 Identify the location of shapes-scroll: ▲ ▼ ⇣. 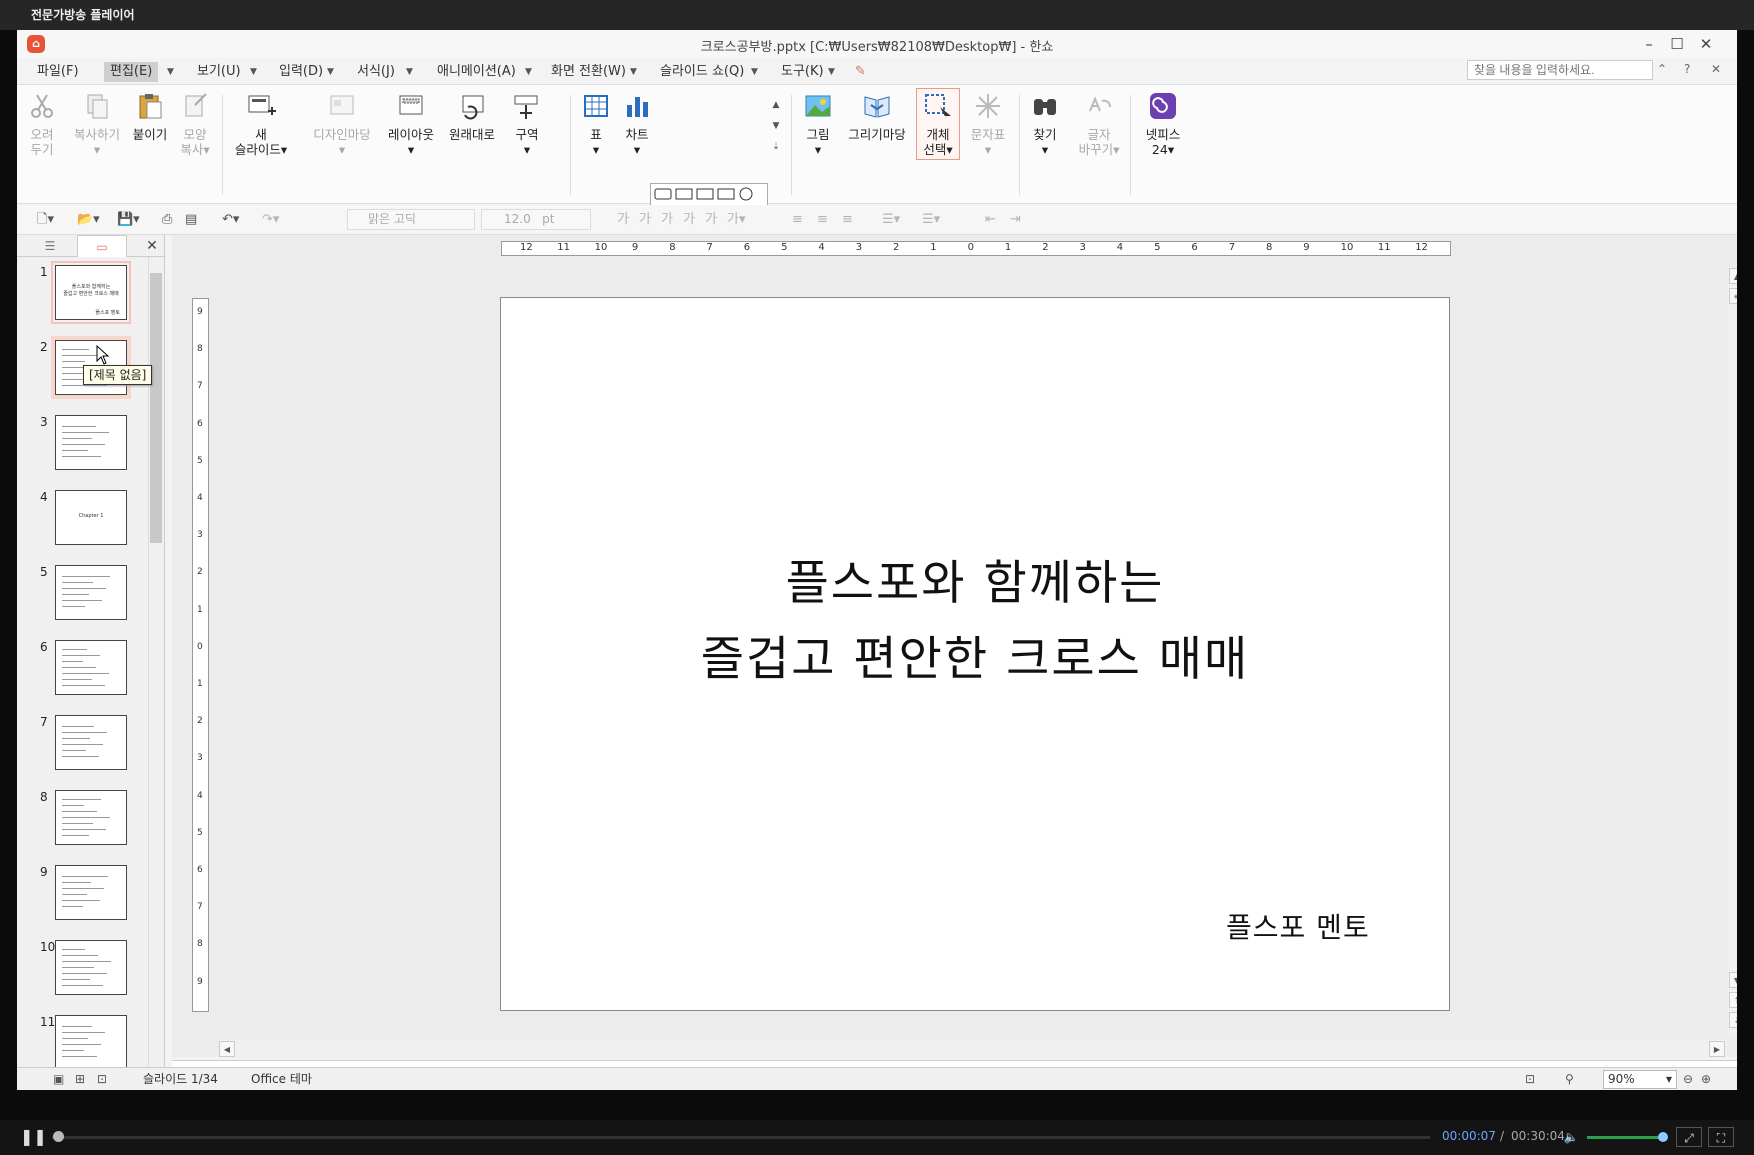
(776, 126).